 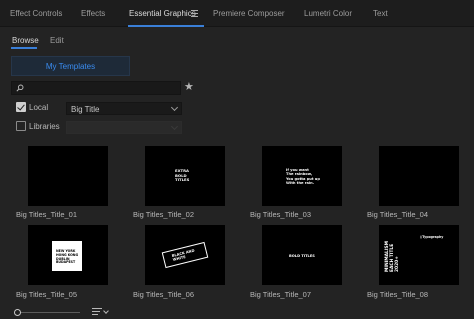 What do you see at coordinates (47, 214) in the screenshot?
I see `template-name-01: Big Titles_Title_01` at bounding box center [47, 214].